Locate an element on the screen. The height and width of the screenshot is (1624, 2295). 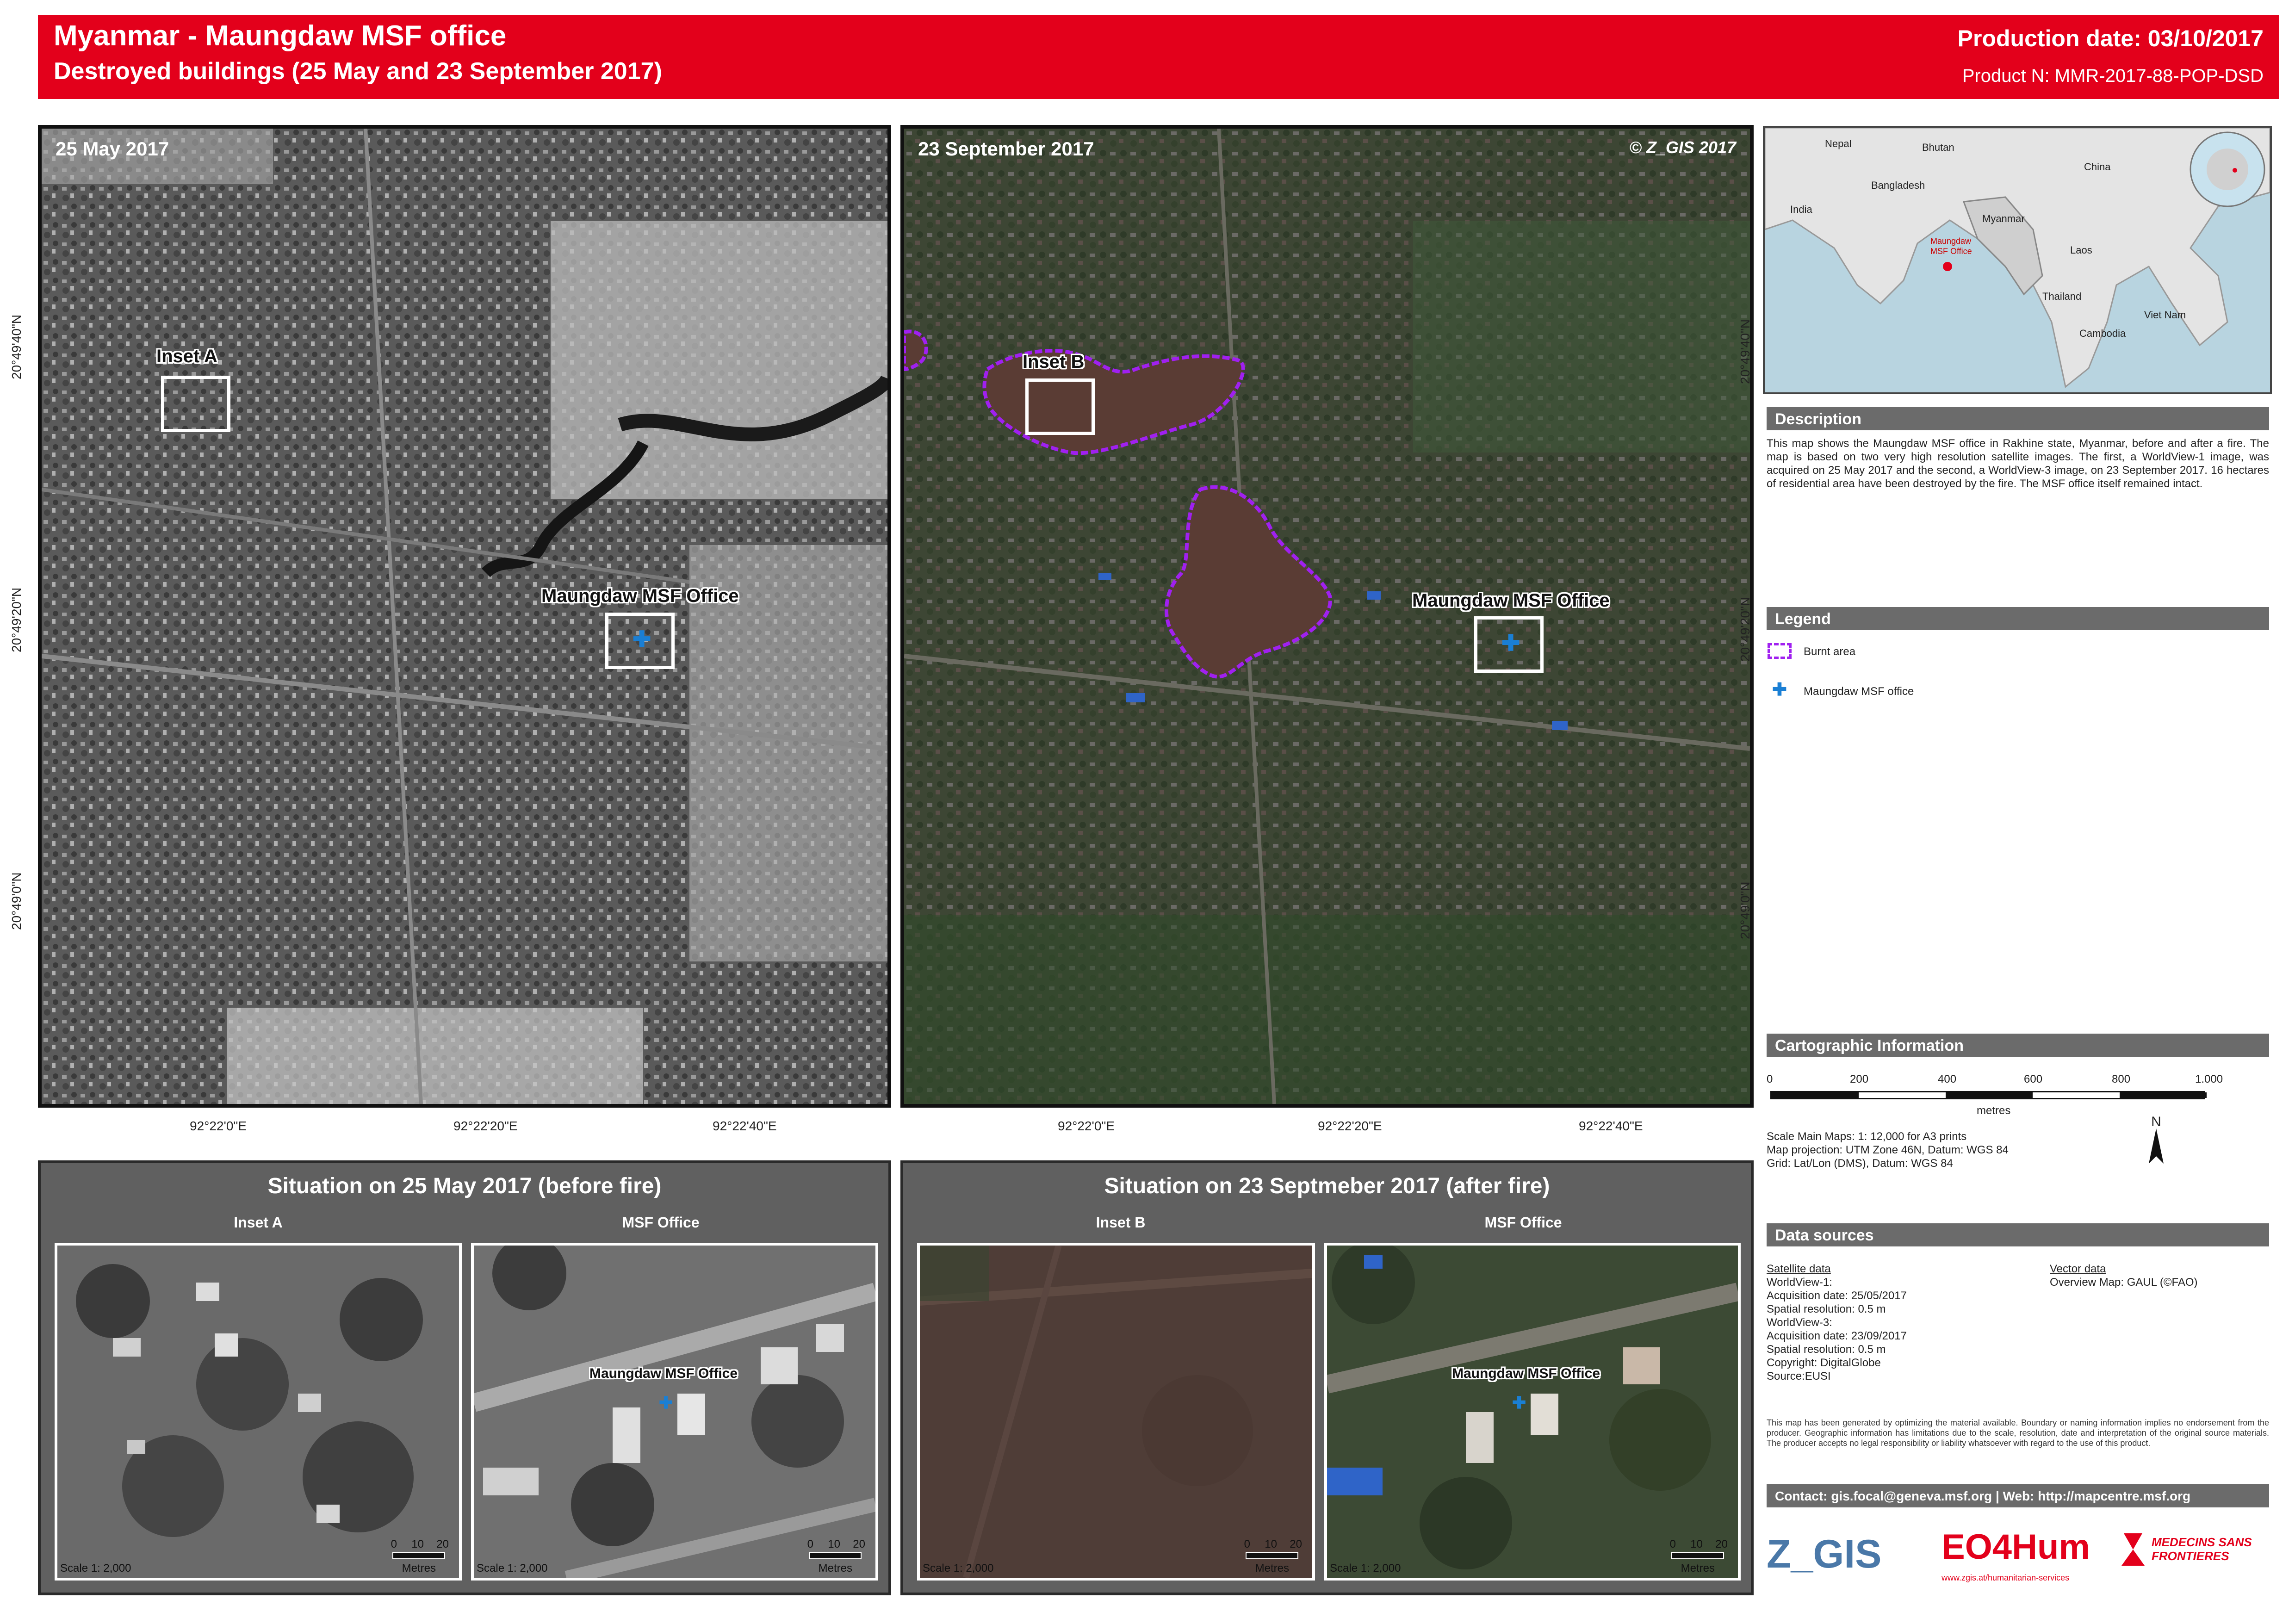
map-title: Myanmar - Maungdaw MSF office is located at coordinates (281, 36).